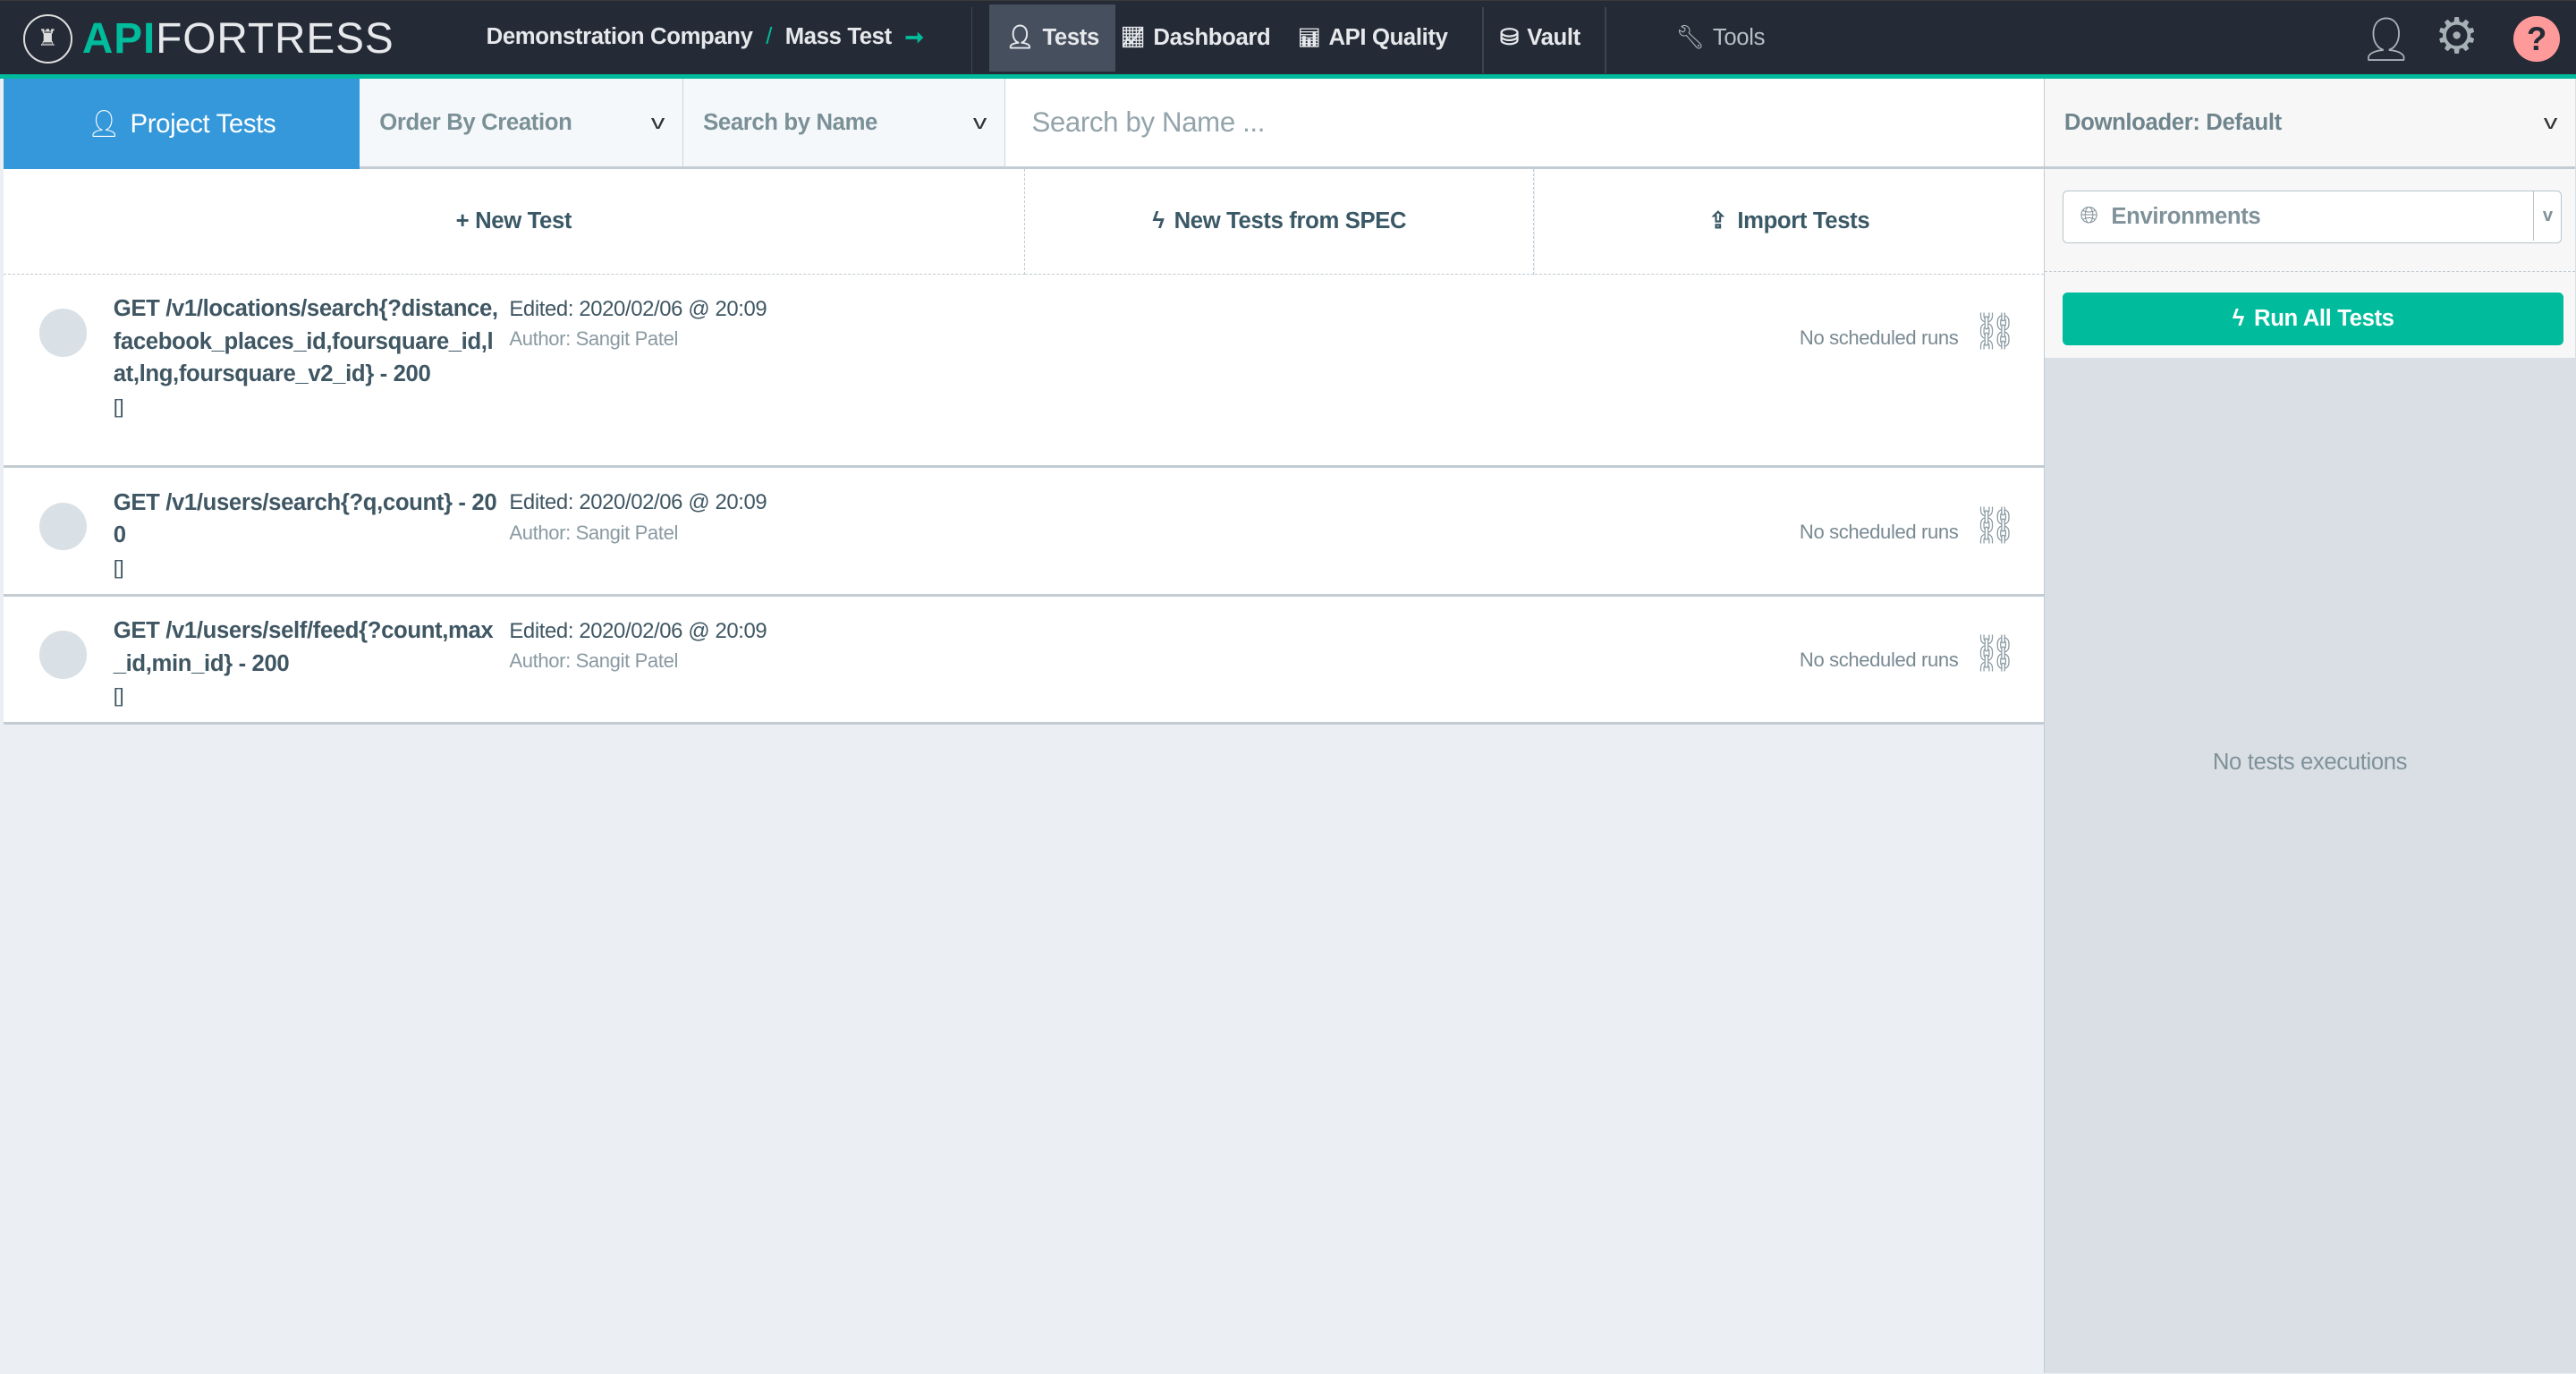 This screenshot has height=1374, width=2576. I want to click on nav-tests: 👤︎ Tests, so click(1052, 38).